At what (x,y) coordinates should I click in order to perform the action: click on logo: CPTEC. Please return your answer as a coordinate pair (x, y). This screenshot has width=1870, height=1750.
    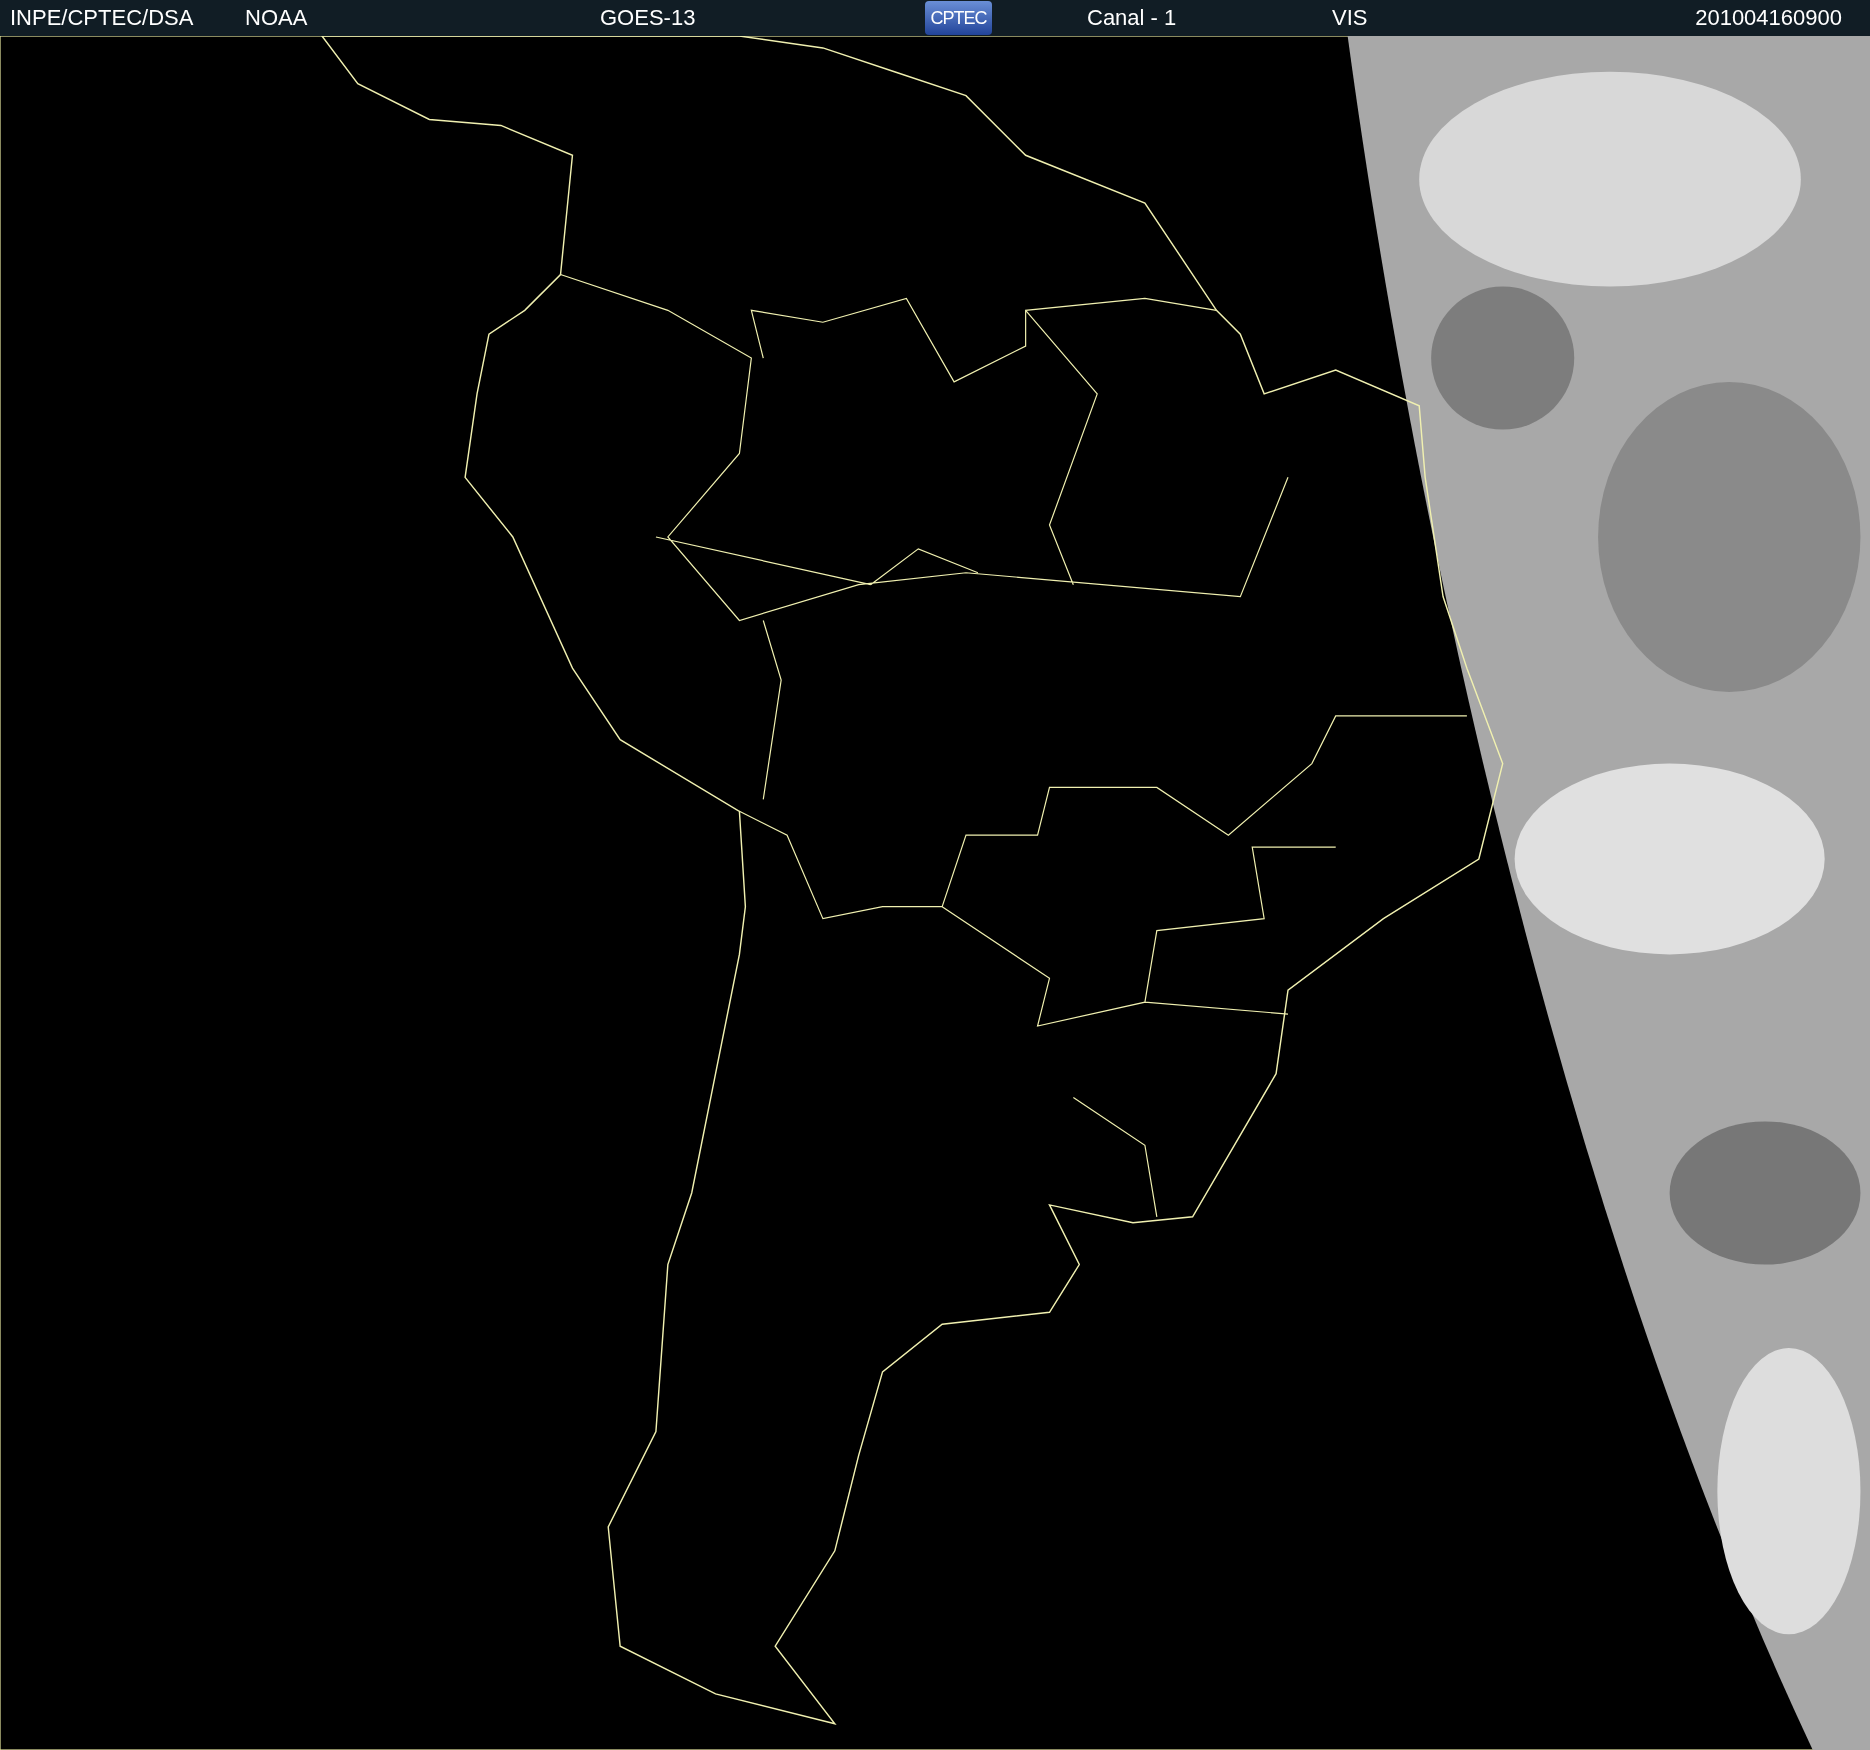
    Looking at the image, I should click on (958, 18).